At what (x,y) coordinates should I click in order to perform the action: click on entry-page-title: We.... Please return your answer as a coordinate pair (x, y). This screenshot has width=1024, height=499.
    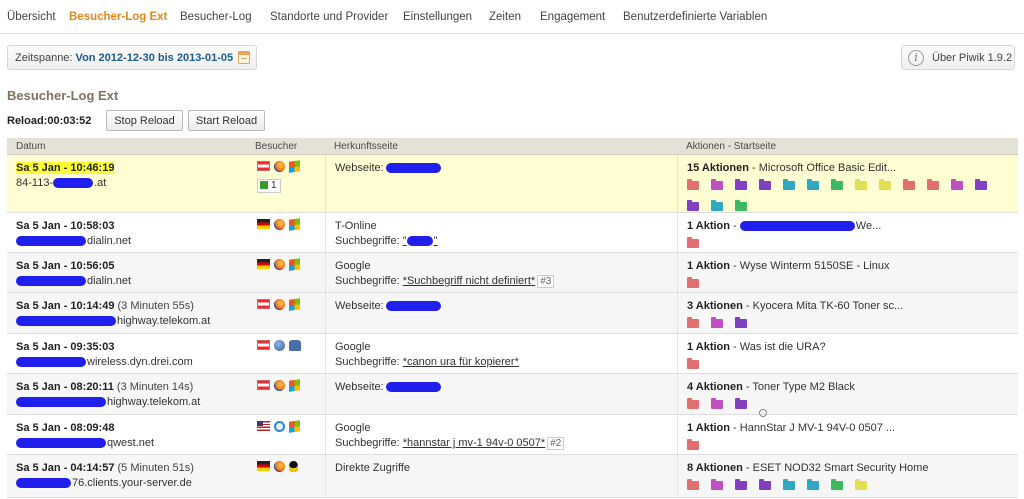
    Looking at the image, I should click on (868, 226).